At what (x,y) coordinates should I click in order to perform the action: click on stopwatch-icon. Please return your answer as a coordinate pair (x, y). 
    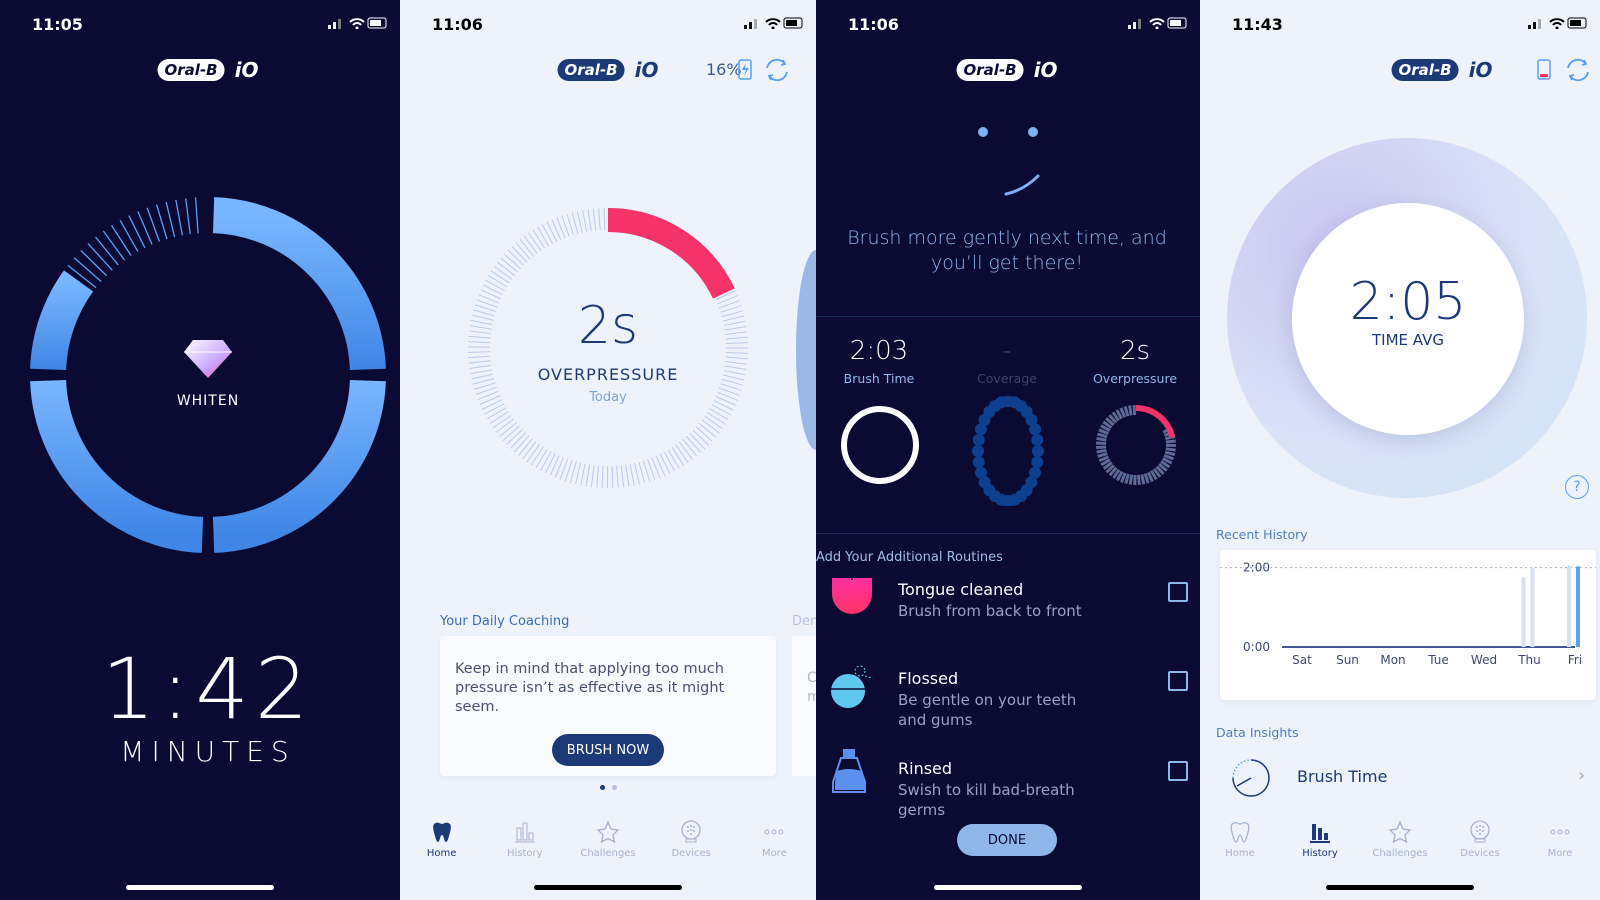
    Looking at the image, I should click on (1251, 778).